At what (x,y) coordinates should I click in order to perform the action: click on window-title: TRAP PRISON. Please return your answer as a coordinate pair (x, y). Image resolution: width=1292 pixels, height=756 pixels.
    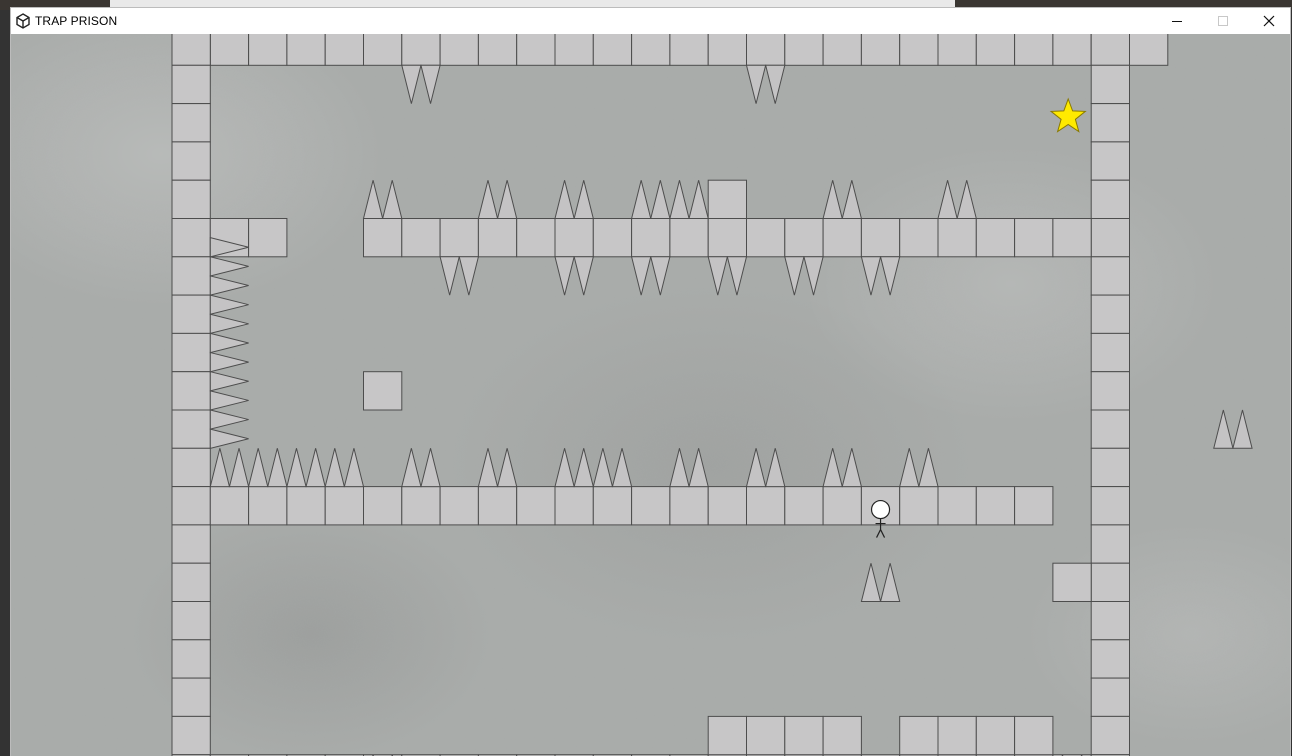
    Looking at the image, I should click on (76, 21).